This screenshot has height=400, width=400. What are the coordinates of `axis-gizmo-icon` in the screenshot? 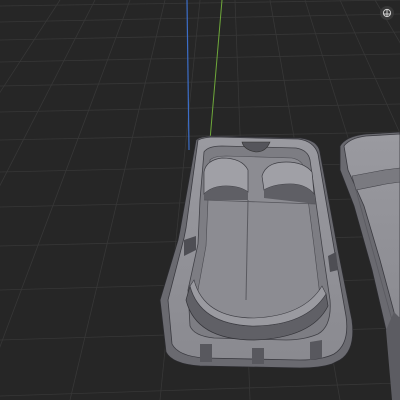 It's located at (387, 13).